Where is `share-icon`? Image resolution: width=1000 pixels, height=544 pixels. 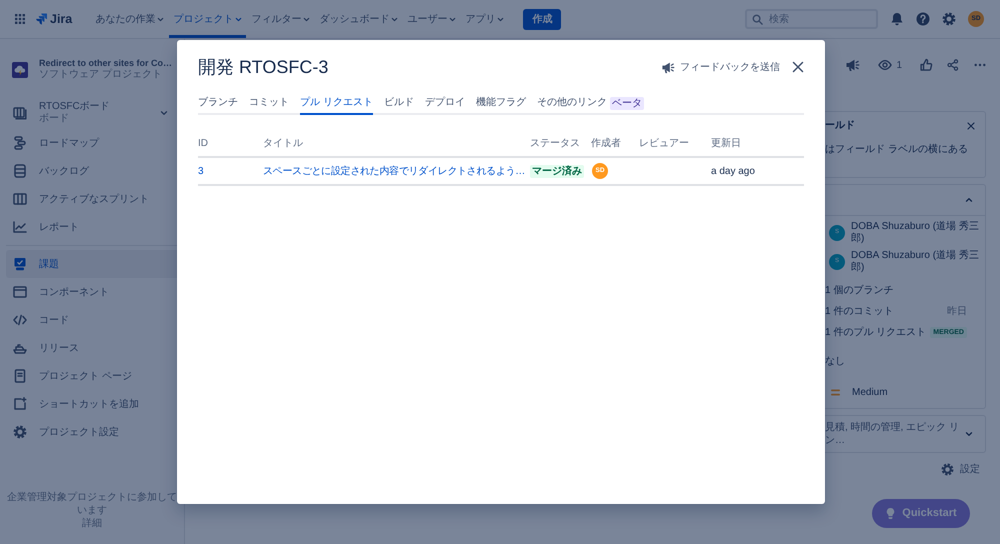
share-icon is located at coordinates (953, 65).